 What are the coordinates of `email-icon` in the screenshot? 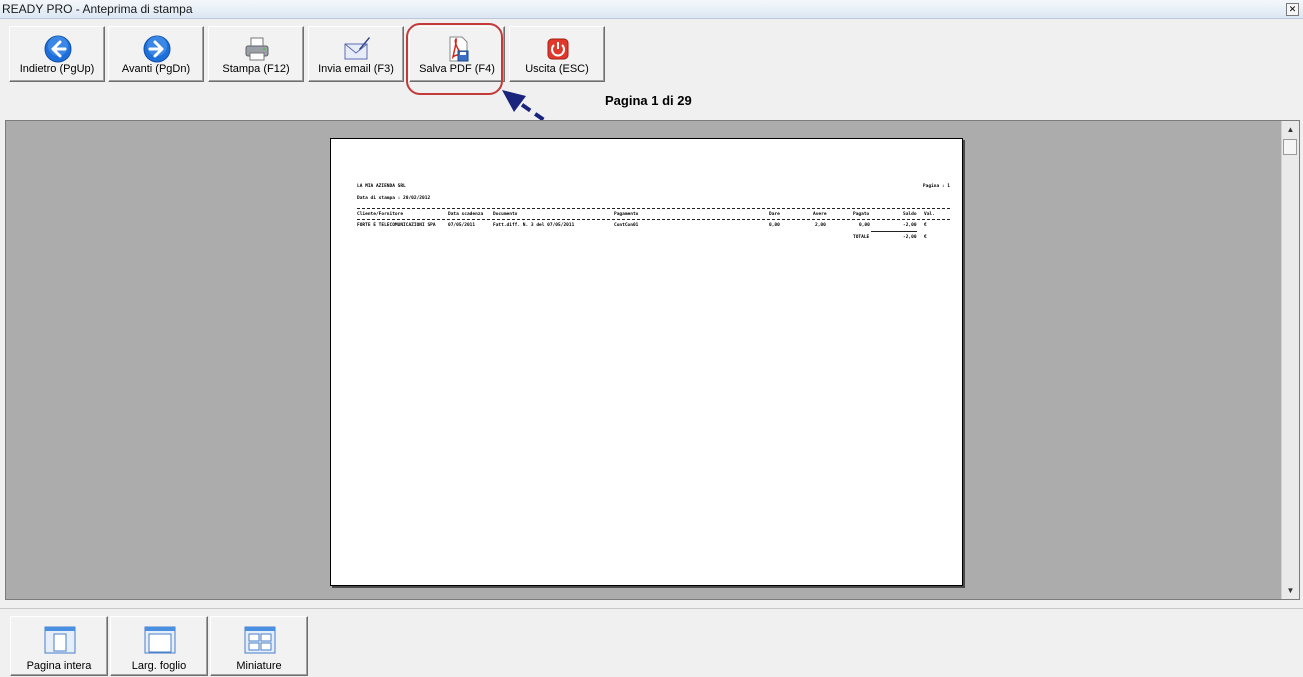 It's located at (357, 48).